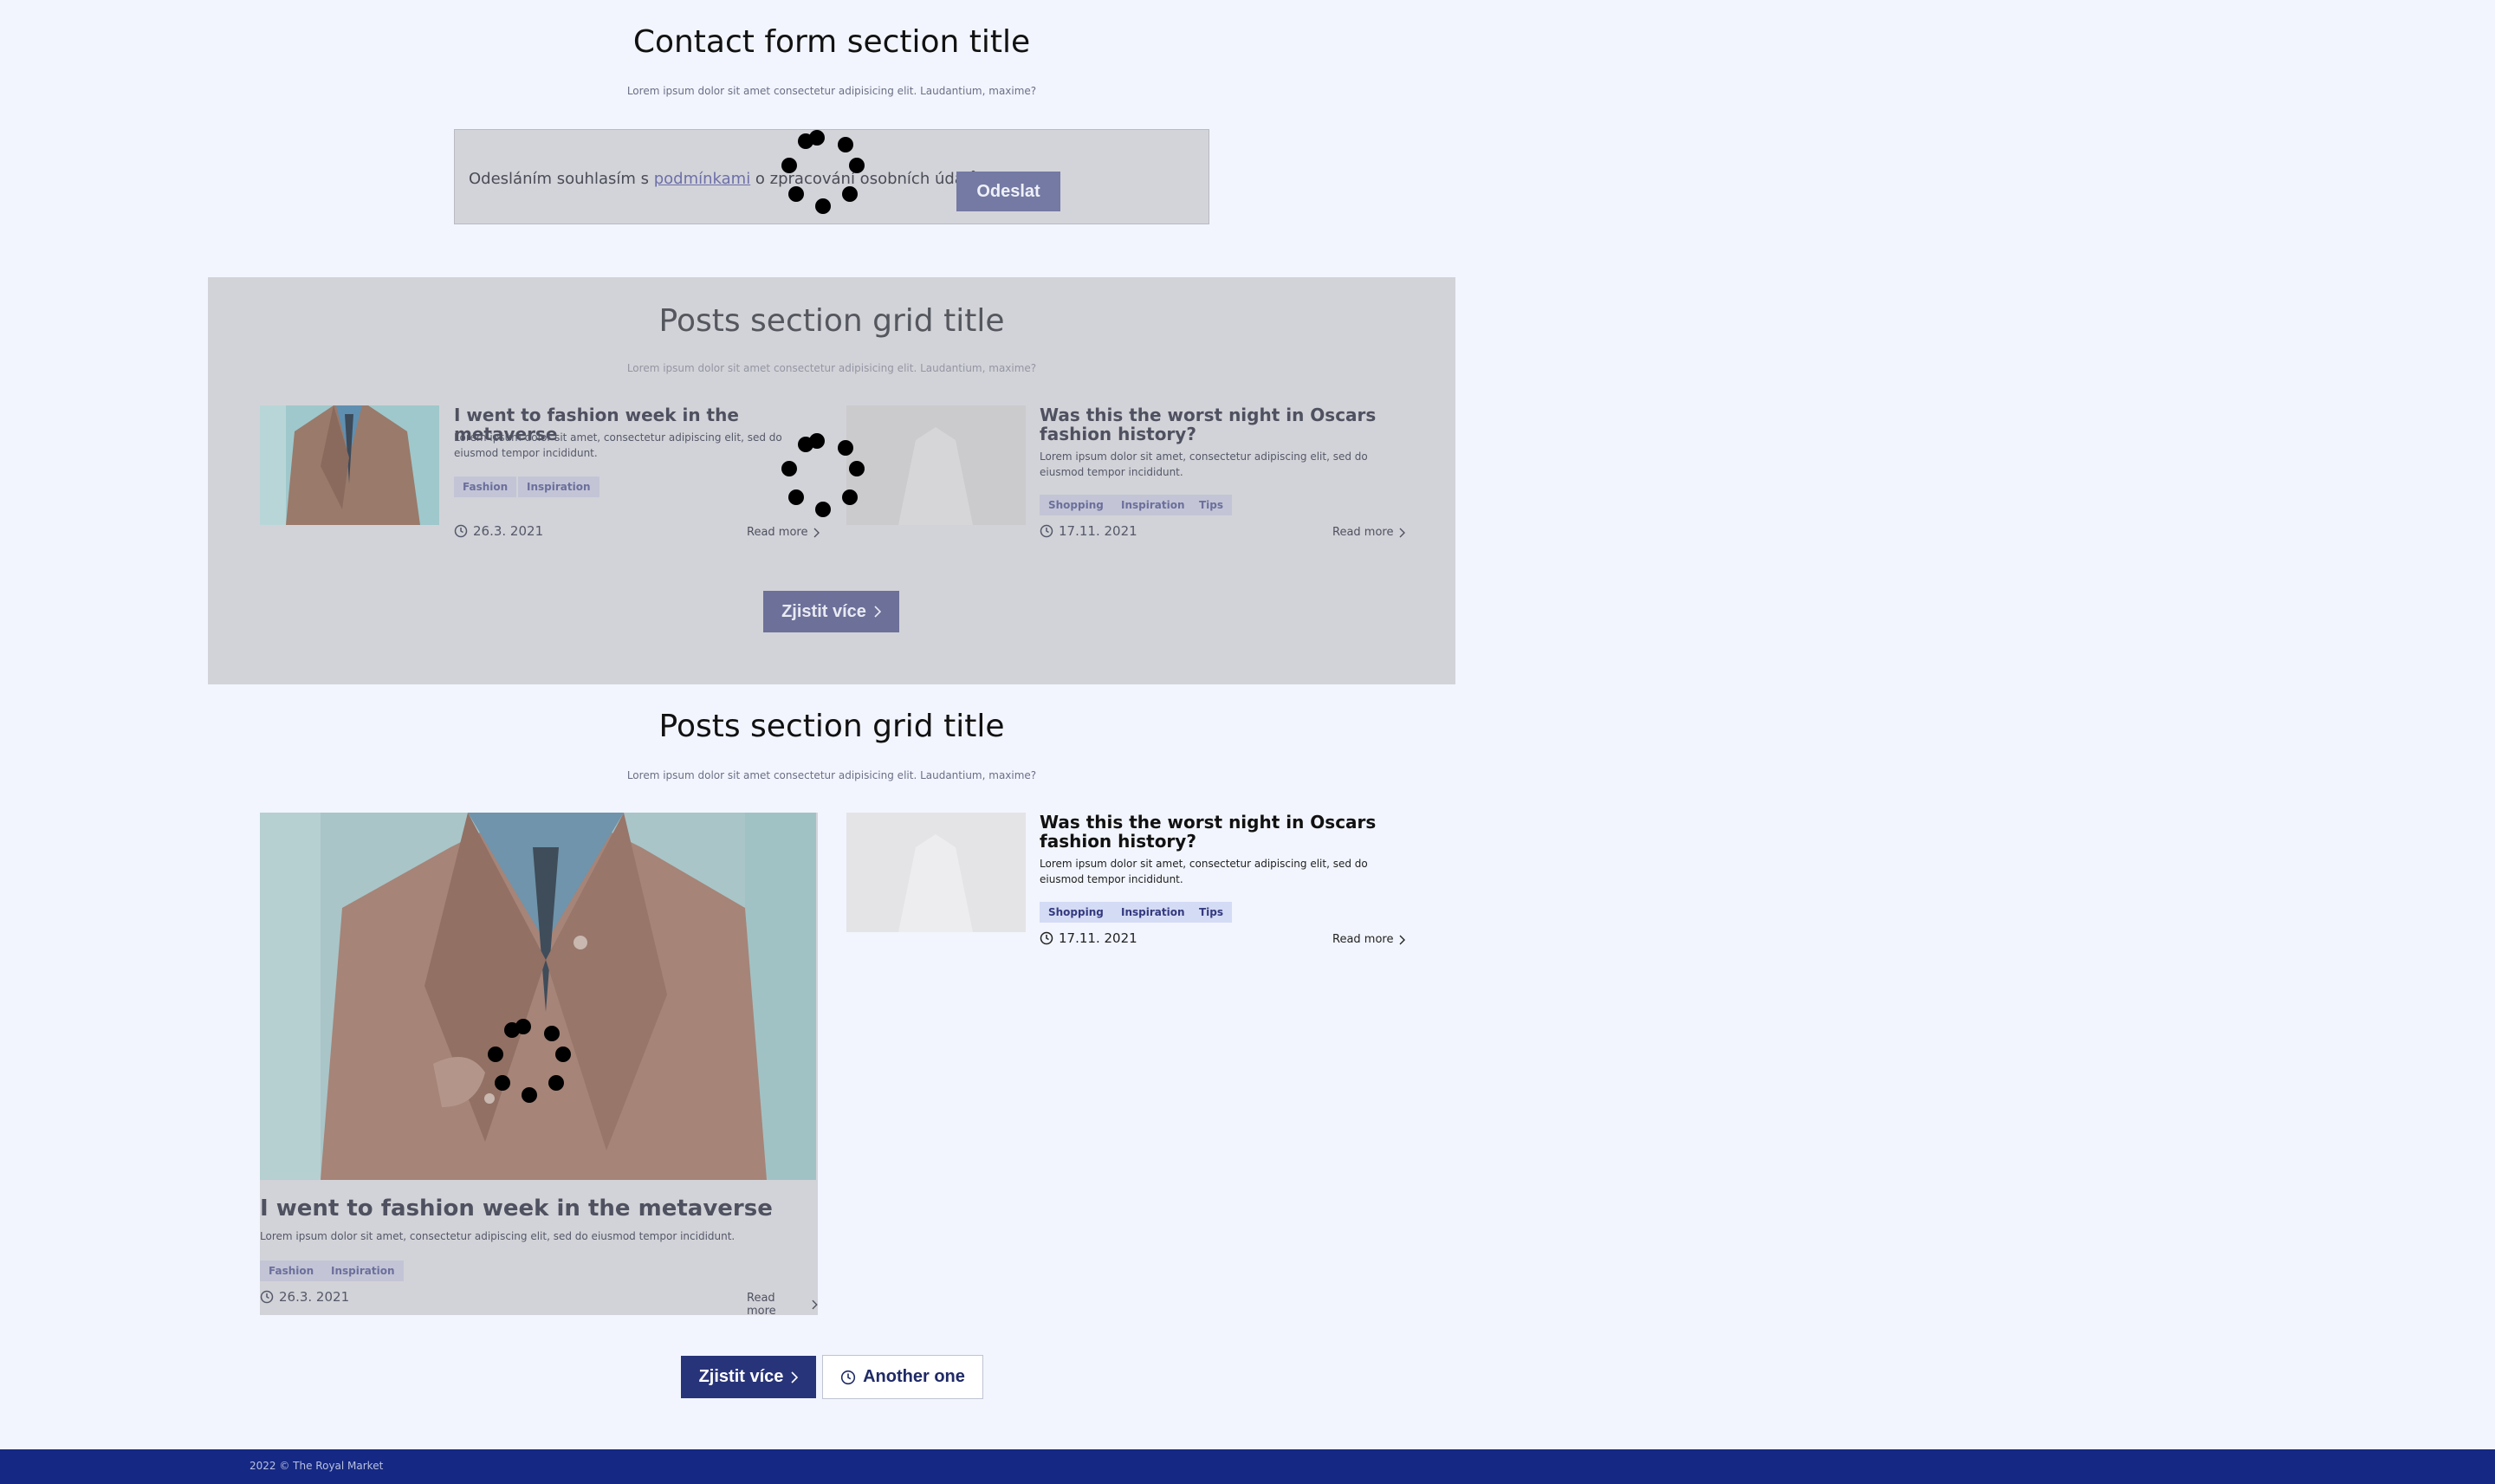 This screenshot has width=2495, height=1484. Describe the element at coordinates (1008, 191) in the screenshot. I see `submit-button: Odeslat` at that location.